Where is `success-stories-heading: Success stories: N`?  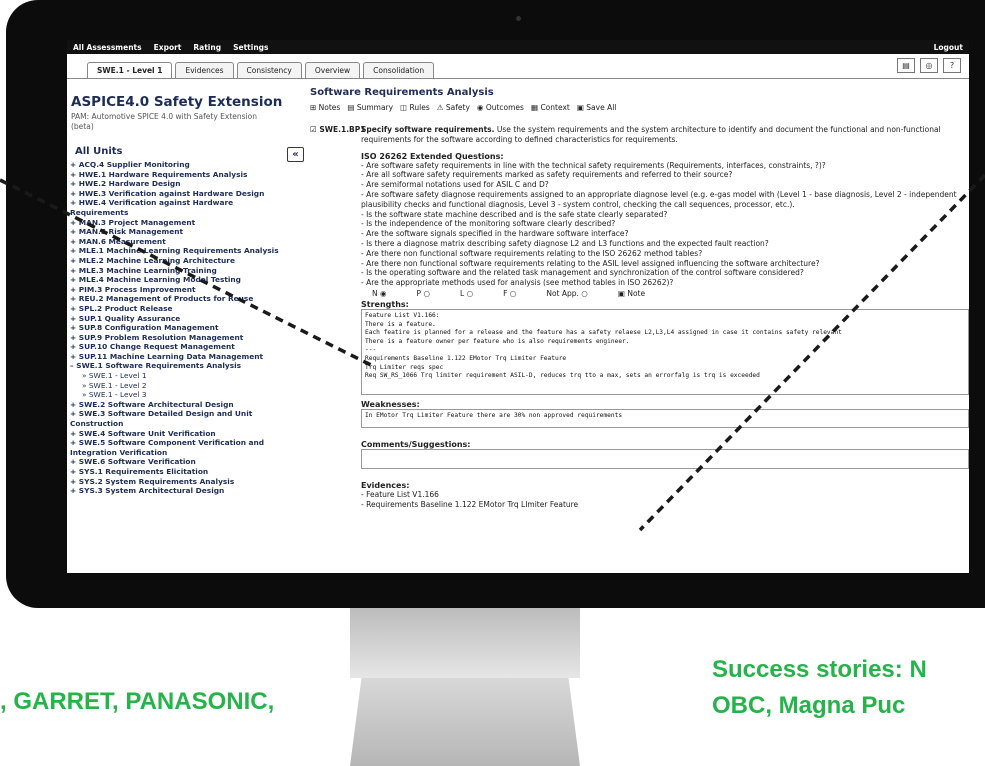 success-stories-heading: Success stories: N is located at coordinates (819, 669).